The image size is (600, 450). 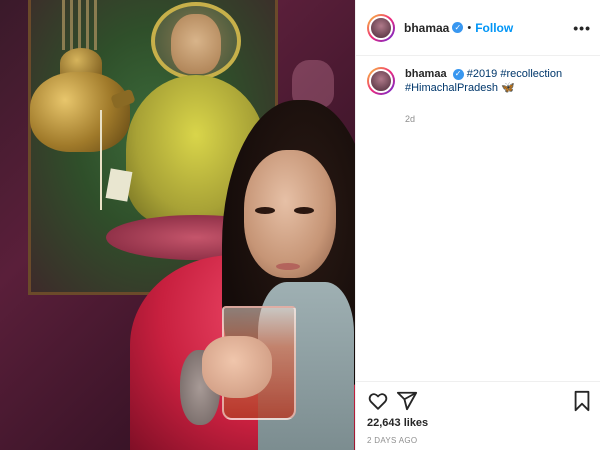 I want to click on tea-tag-string, so click(x=101, y=160).